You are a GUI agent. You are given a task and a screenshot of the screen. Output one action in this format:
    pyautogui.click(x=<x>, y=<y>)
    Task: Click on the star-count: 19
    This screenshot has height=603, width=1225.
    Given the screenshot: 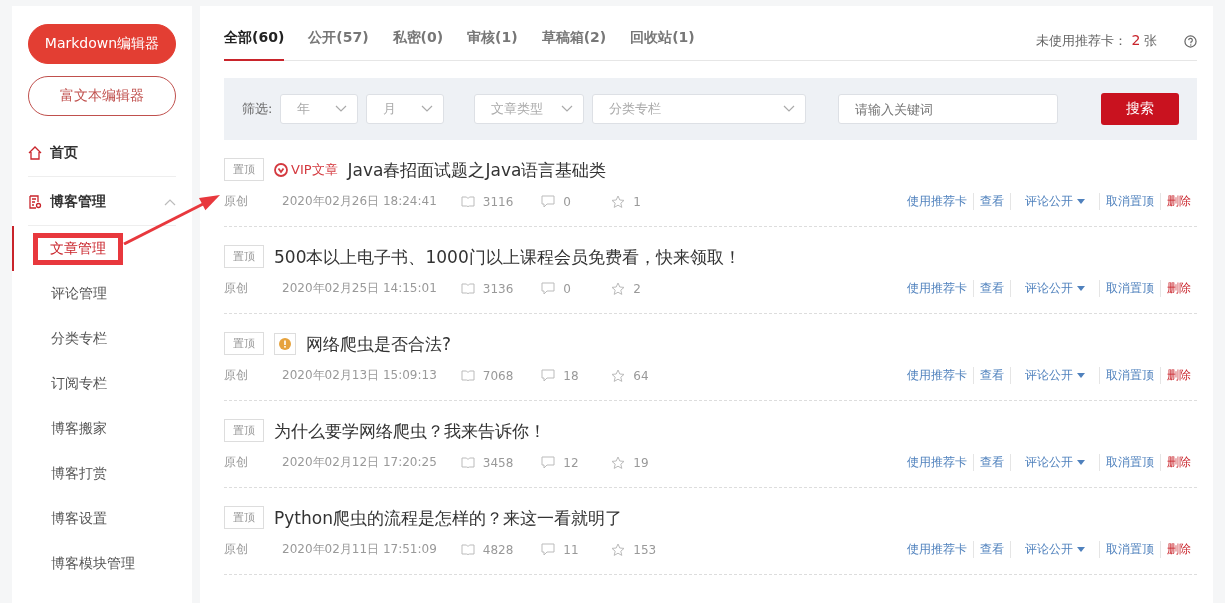 What is the action you would take?
    pyautogui.click(x=641, y=462)
    